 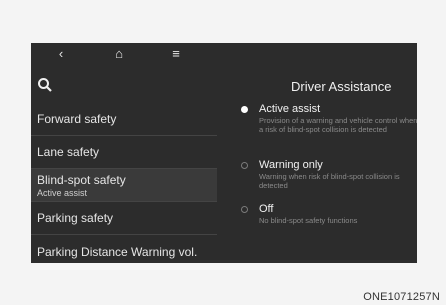 What do you see at coordinates (124, 152) in the screenshot?
I see `sidebar-item-lane-safety: Lane safety` at bounding box center [124, 152].